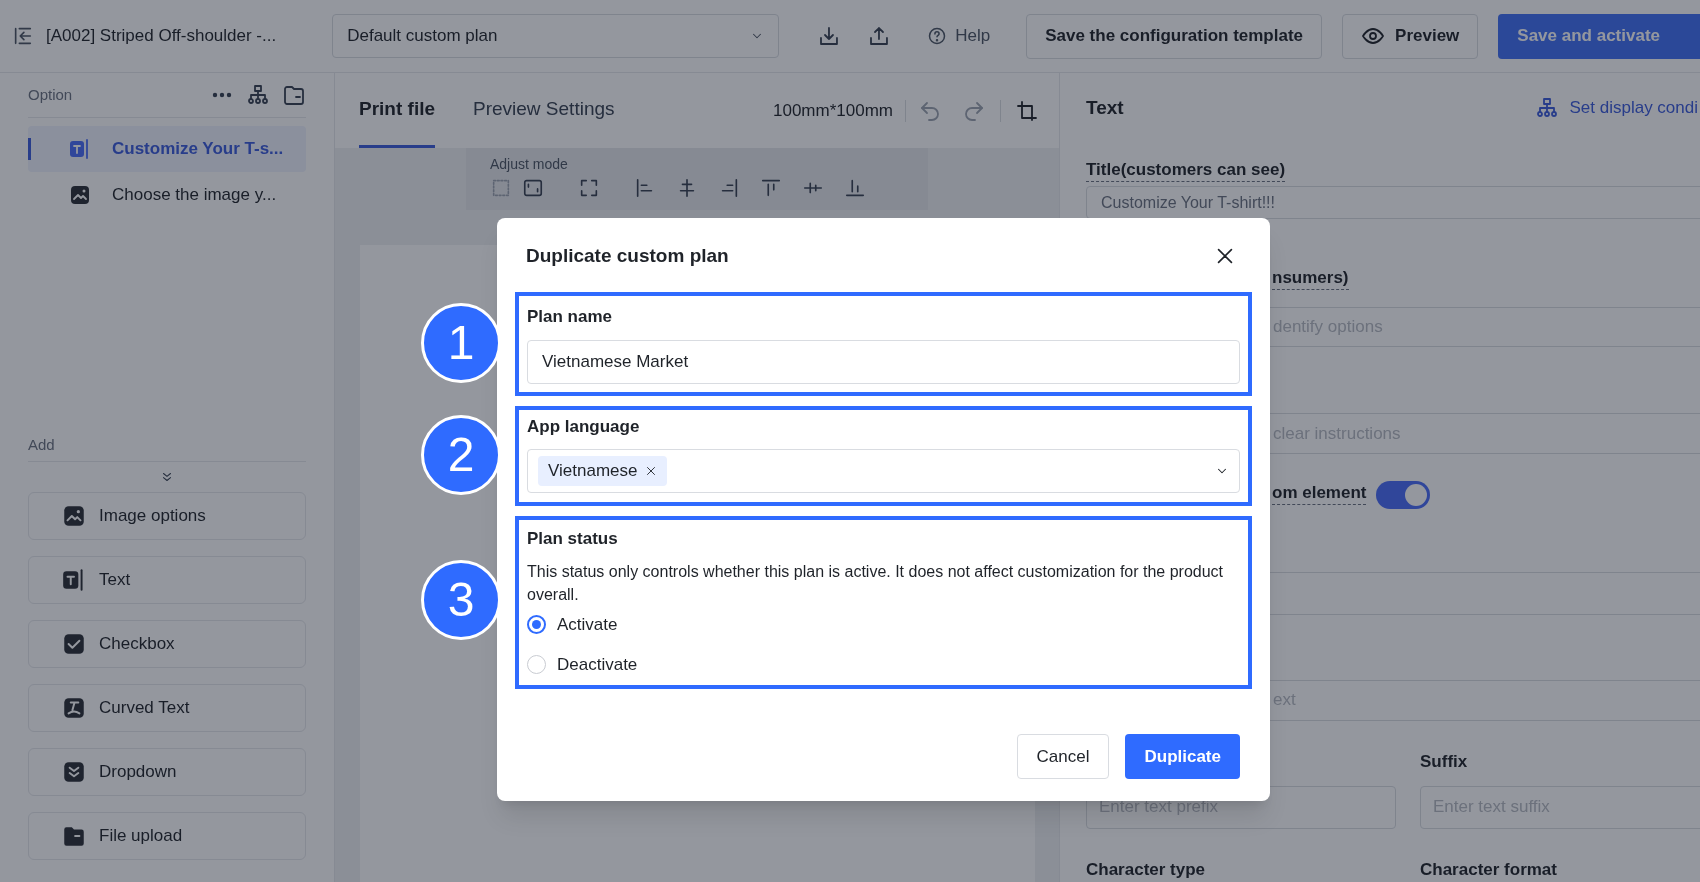  Describe the element at coordinates (1186, 170) in the screenshot. I see `field-label: Title(customers can see)` at that location.